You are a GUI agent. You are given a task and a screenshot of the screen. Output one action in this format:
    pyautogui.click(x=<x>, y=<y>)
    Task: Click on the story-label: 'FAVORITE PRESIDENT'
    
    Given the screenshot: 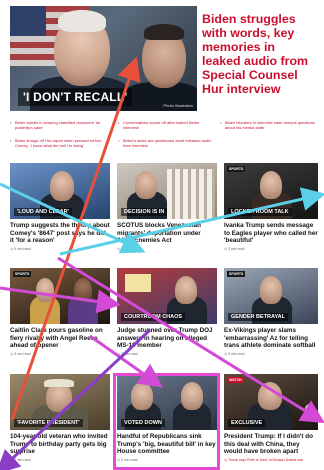 What is the action you would take?
    pyautogui.click(x=48, y=423)
    